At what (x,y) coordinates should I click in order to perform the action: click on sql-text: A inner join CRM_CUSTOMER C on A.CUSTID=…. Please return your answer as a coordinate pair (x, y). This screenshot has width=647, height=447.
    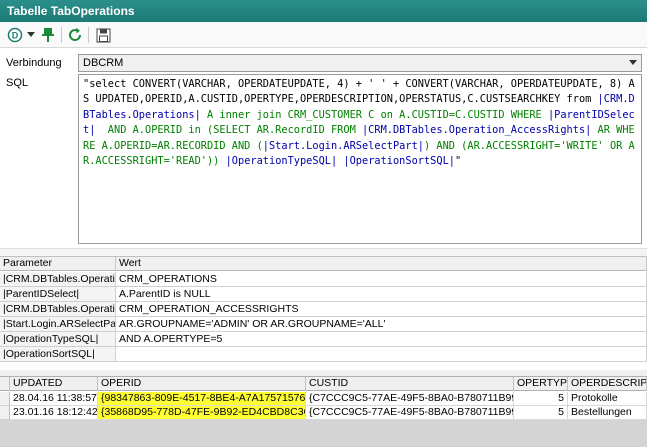
    Looking at the image, I should click on (374, 114).